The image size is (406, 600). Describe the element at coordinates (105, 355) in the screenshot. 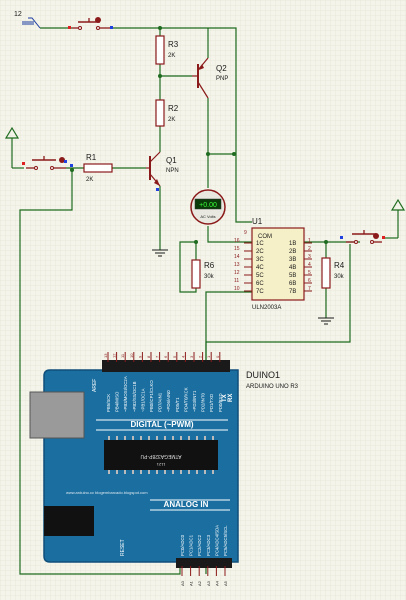

I see `arduino-digital-pin-number: 13` at that location.